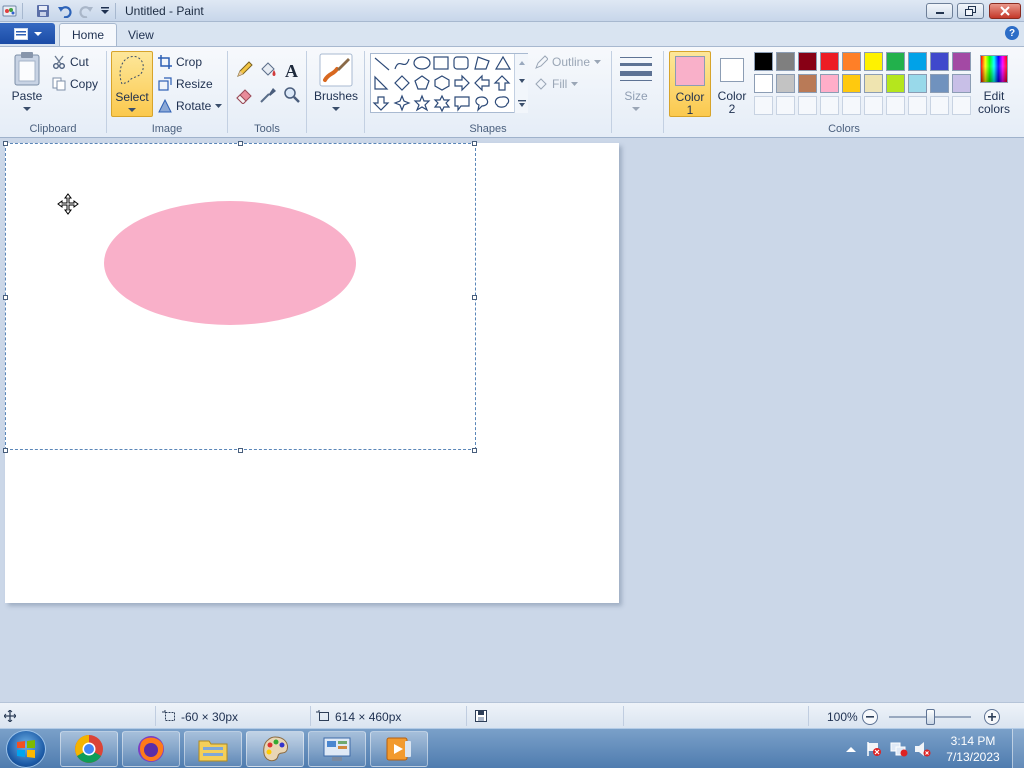 The width and height of the screenshot is (1024, 768). What do you see at coordinates (10, 716) in the screenshot?
I see `cursor-position-icon` at bounding box center [10, 716].